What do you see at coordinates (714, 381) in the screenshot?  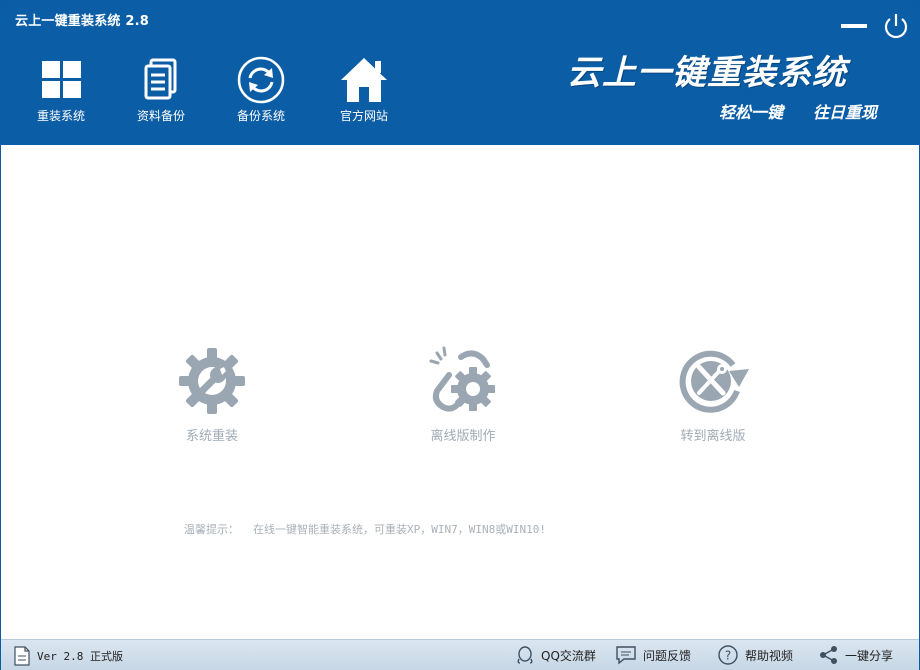 I see `tools-rotate-icon` at bounding box center [714, 381].